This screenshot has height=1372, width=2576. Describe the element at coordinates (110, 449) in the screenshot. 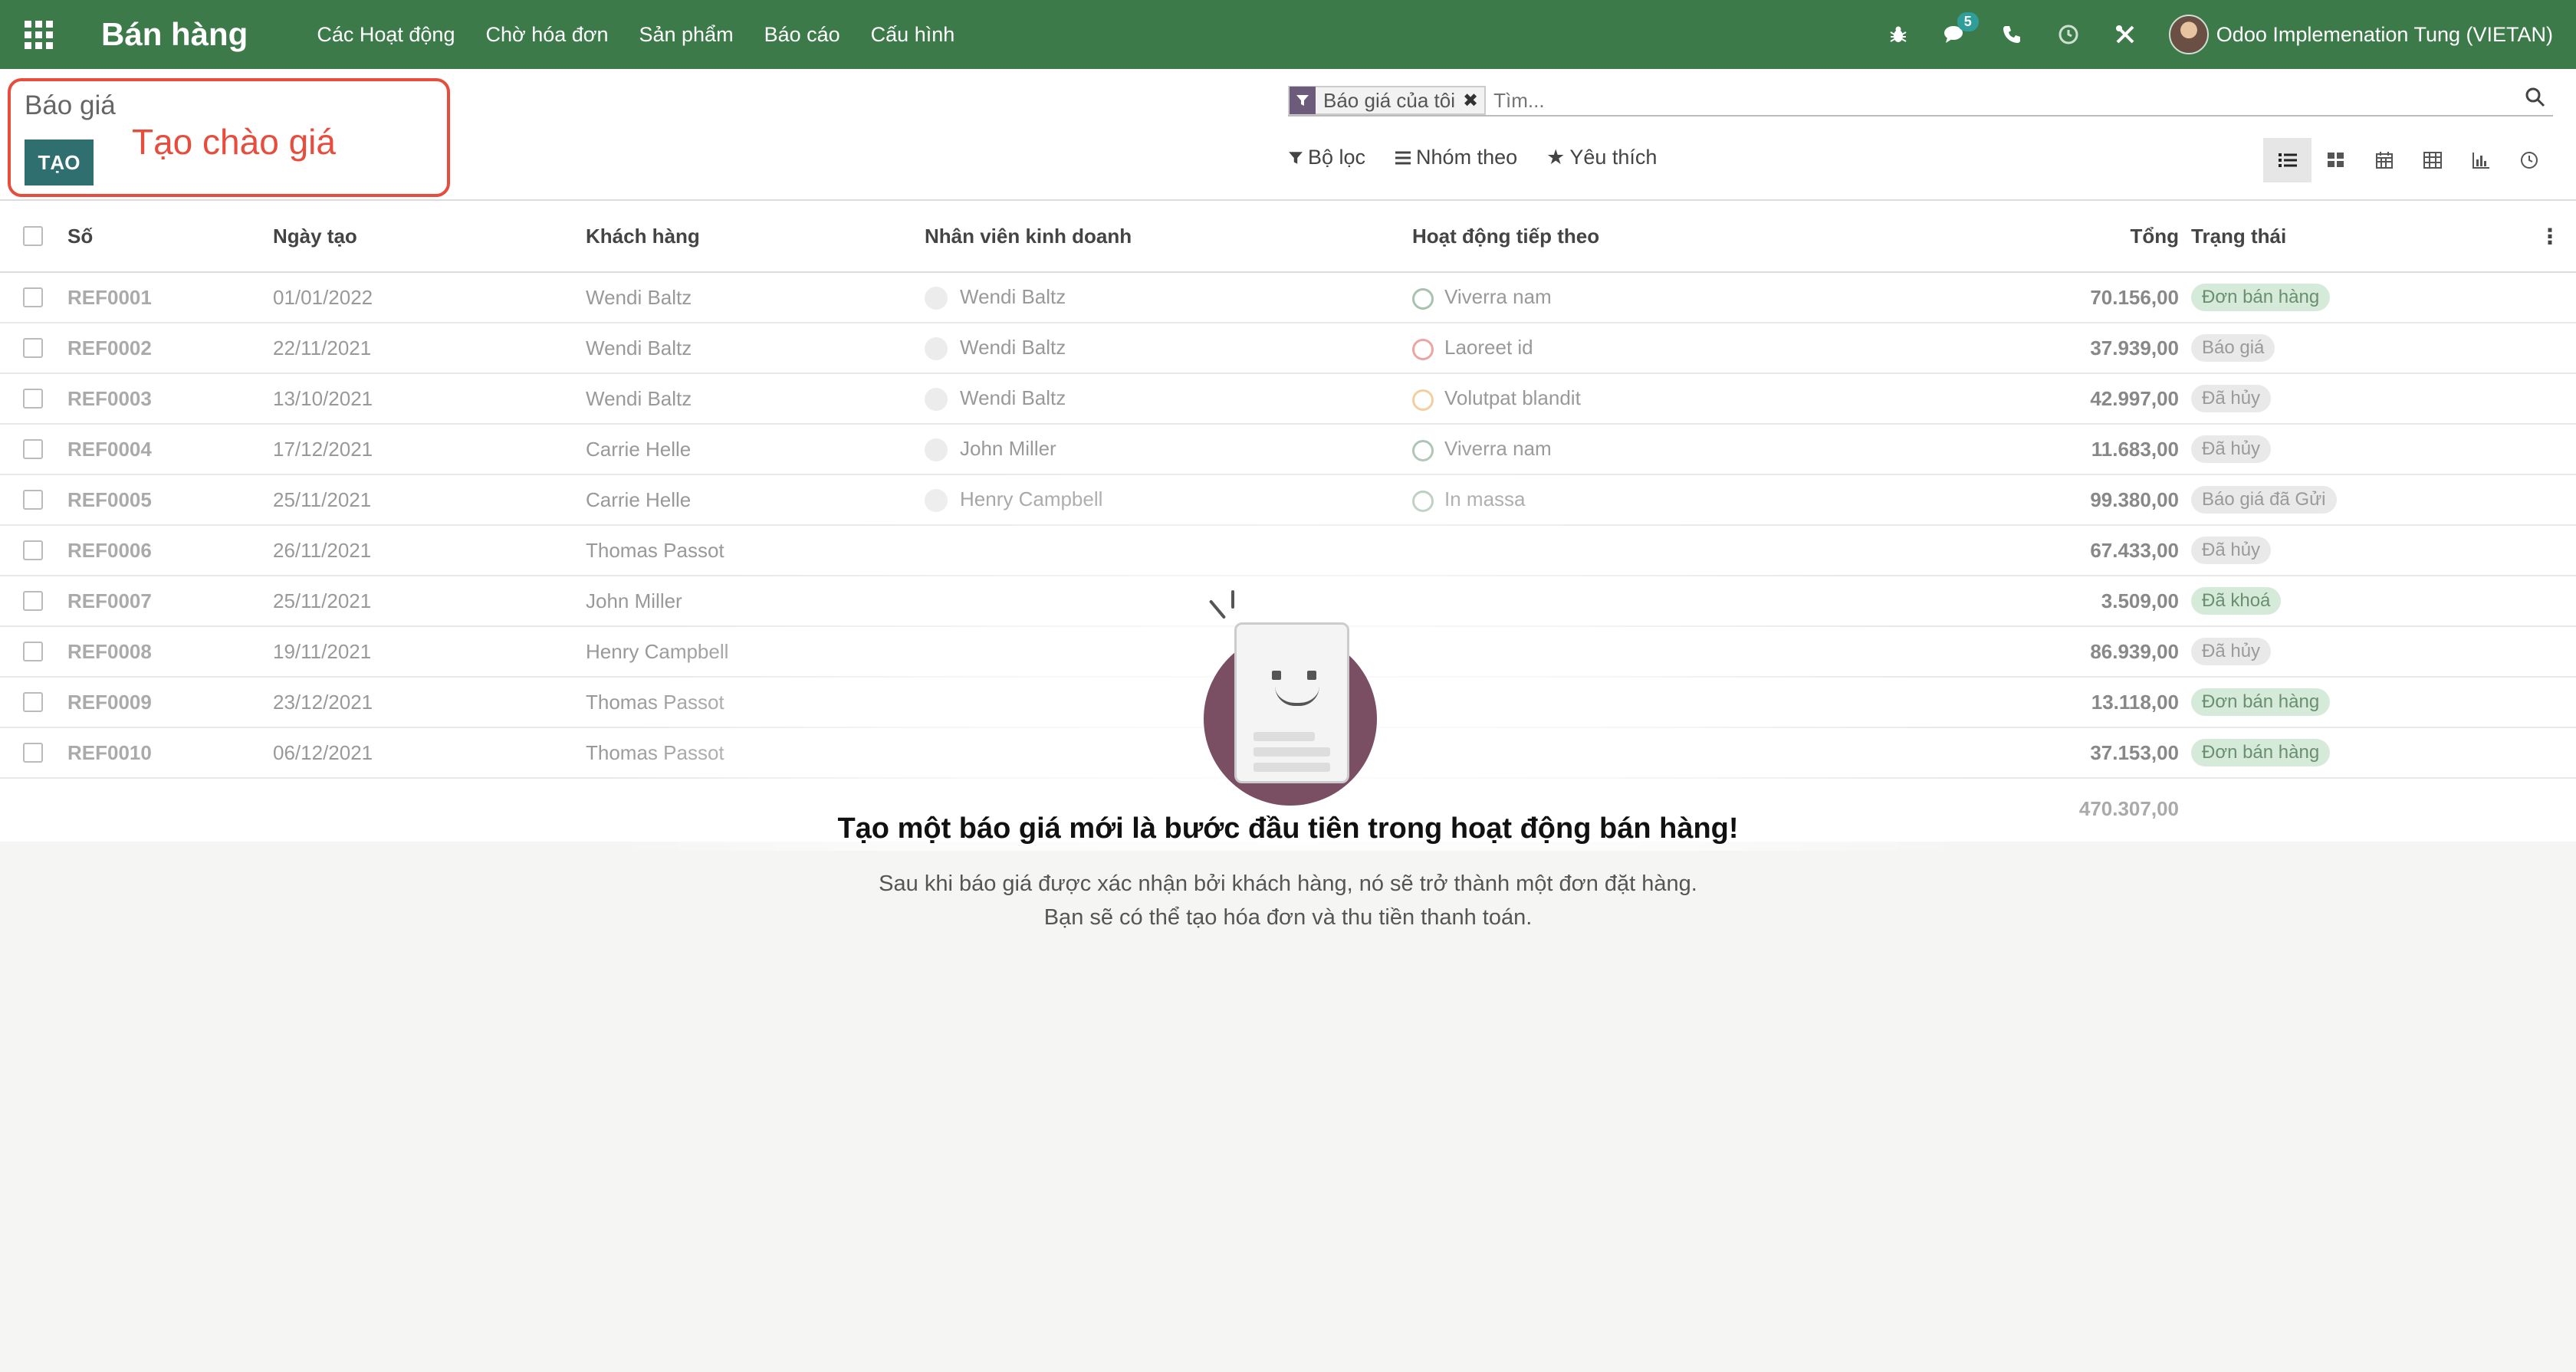

I see `row-number: REF0004` at that location.